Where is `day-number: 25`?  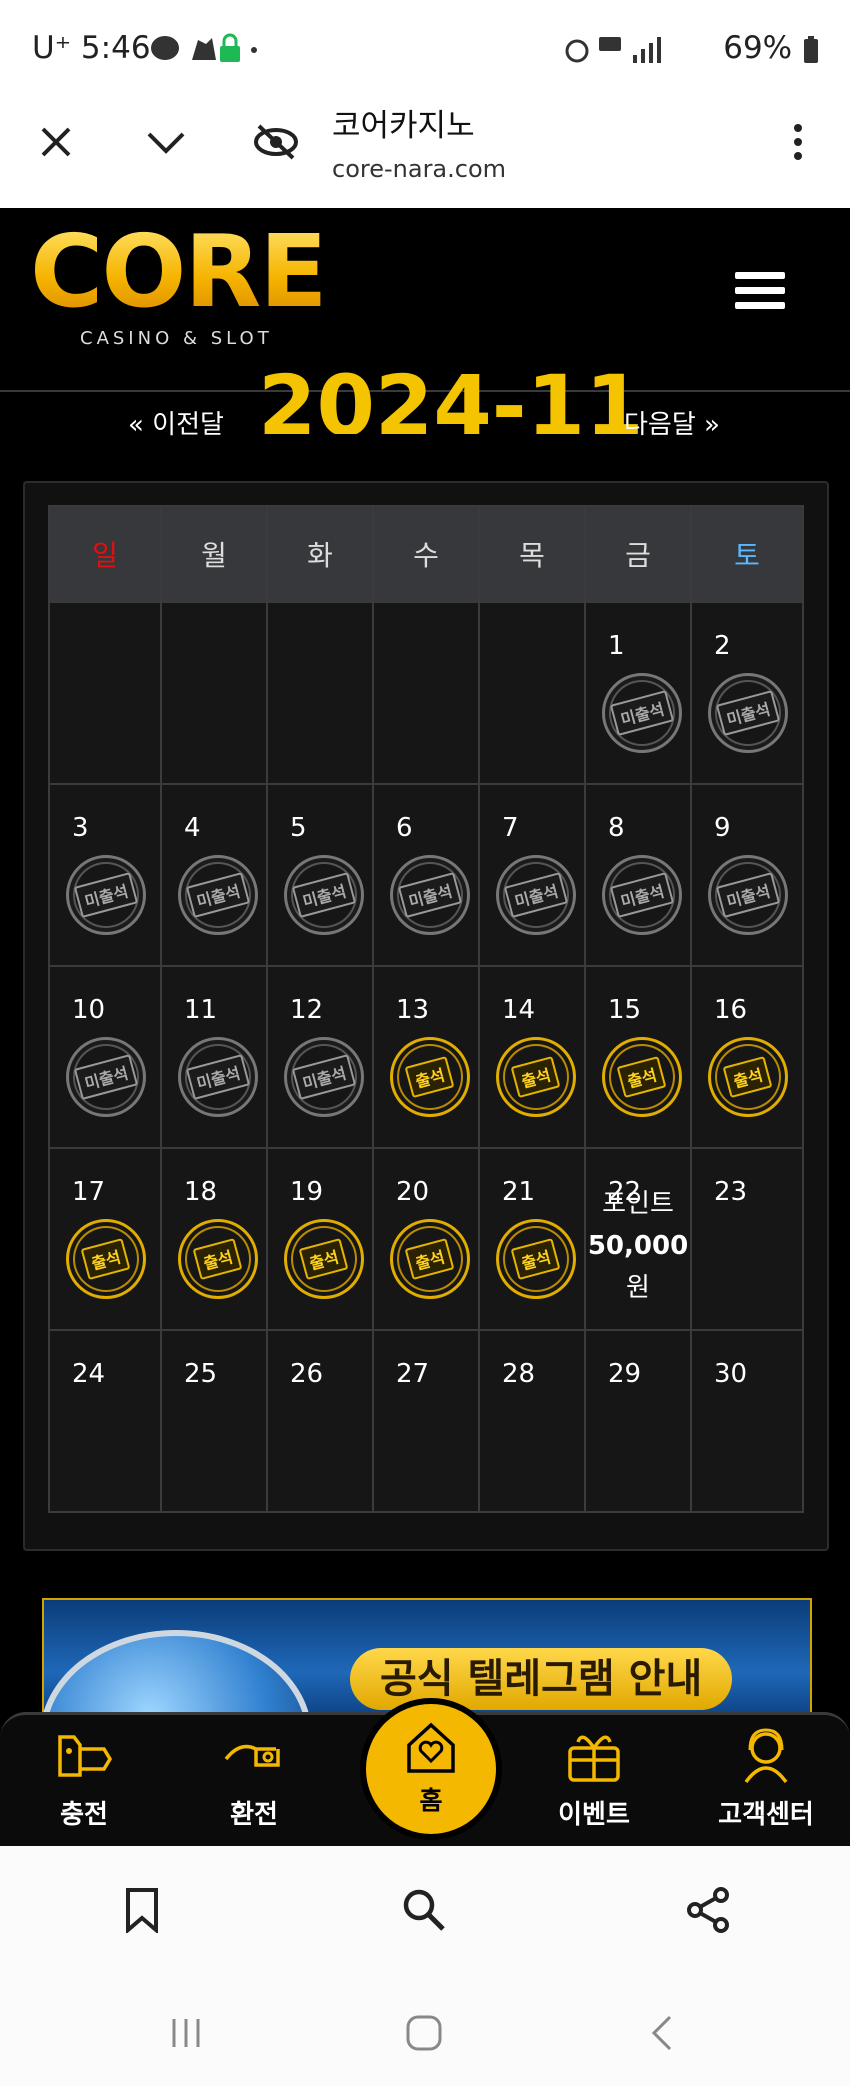 day-number: 25 is located at coordinates (201, 1374).